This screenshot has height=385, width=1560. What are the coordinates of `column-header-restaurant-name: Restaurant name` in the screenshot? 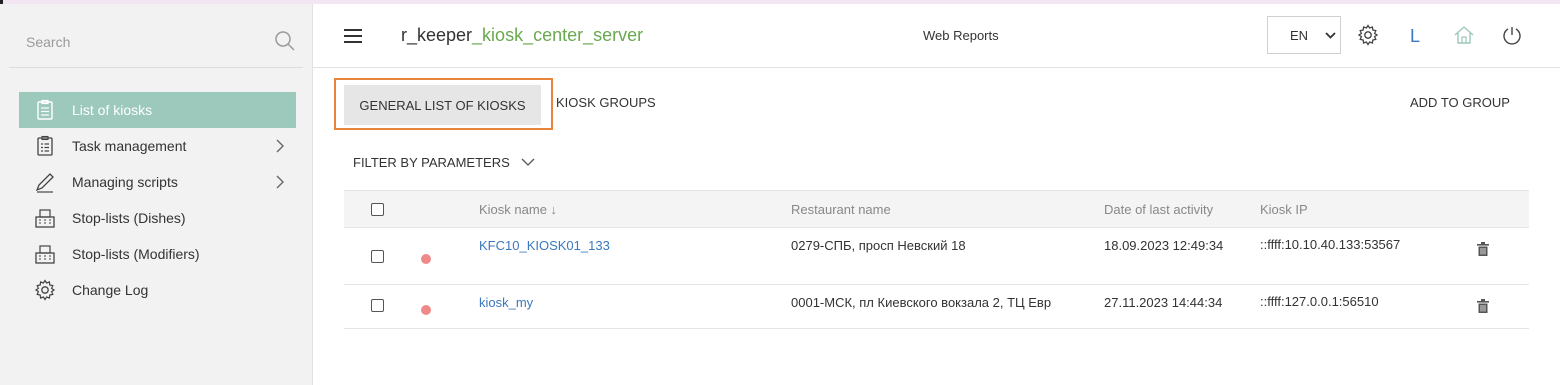 It's located at (841, 209).